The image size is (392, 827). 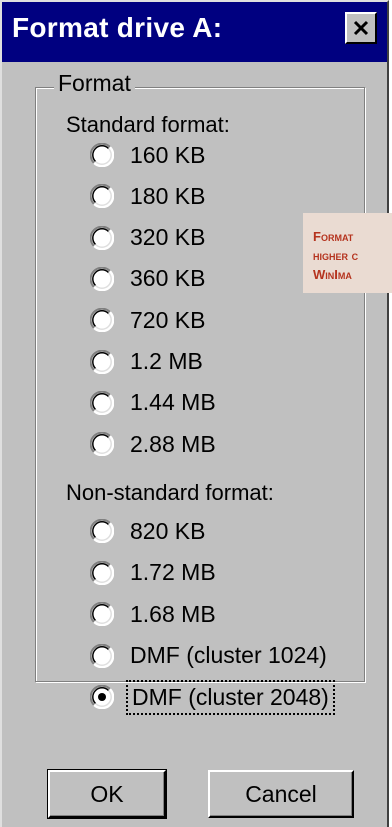 I want to click on radio-option: 1.44 MB, so click(x=153, y=403).